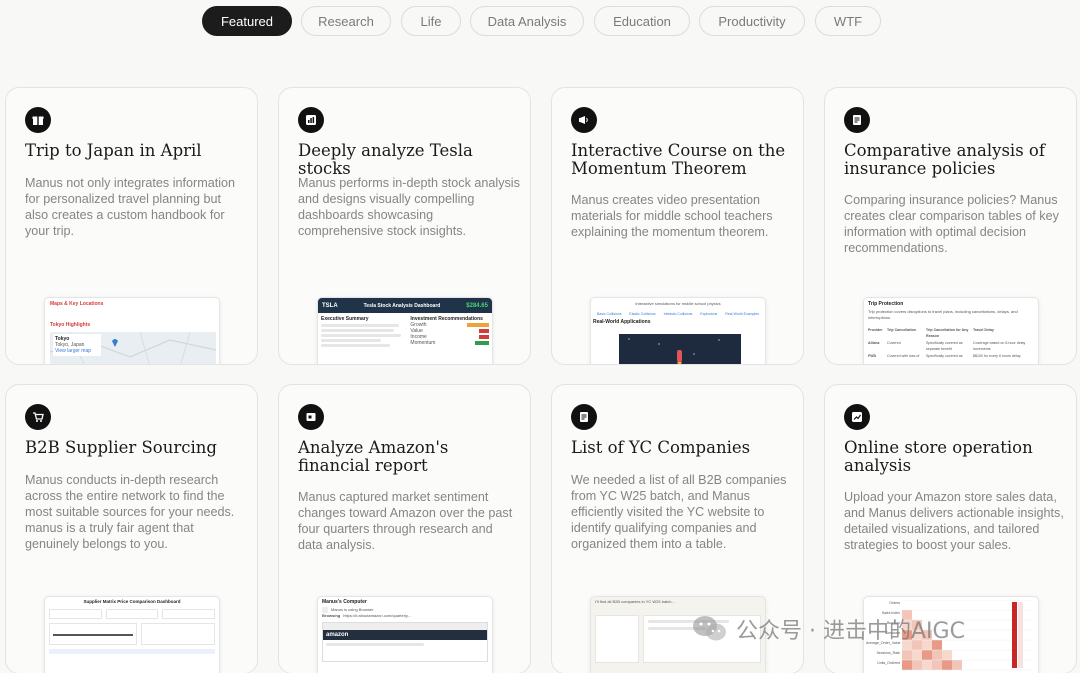 The height and width of the screenshot is (673, 1080). What do you see at coordinates (373, 456) in the screenshot?
I see `card-title: Analyze Amazon's financial report` at bounding box center [373, 456].